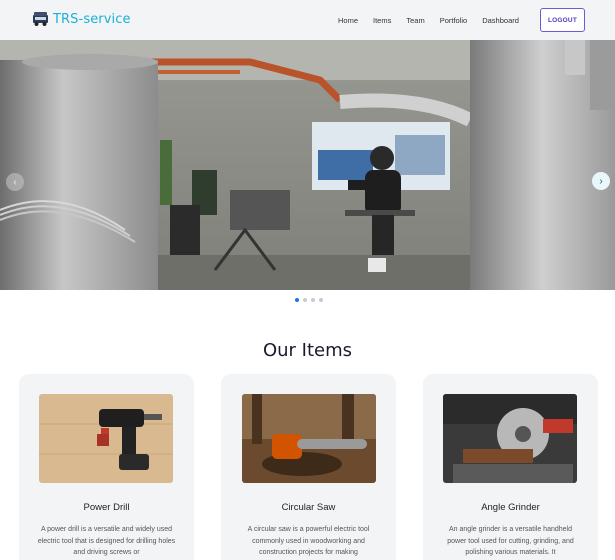  Describe the element at coordinates (309, 438) in the screenshot. I see `circular-saw-image` at that location.